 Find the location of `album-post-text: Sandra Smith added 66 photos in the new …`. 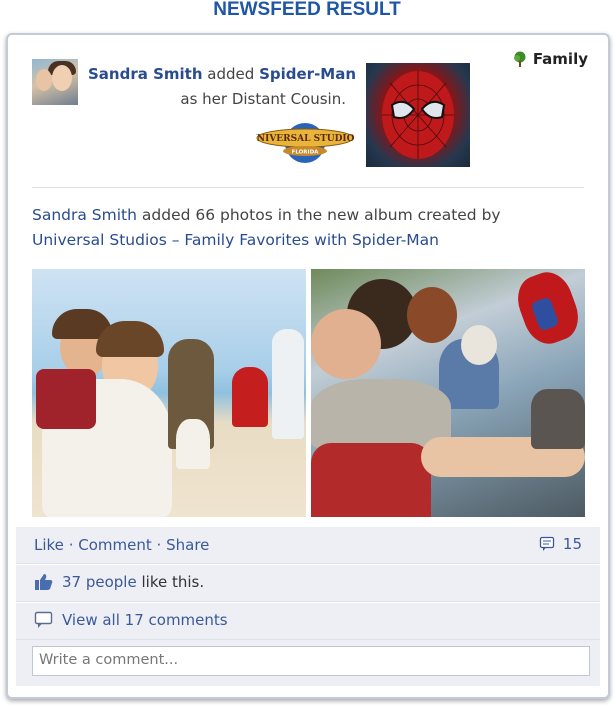

album-post-text: Sandra Smith added 66 photos in the new … is located at coordinates (302, 228).